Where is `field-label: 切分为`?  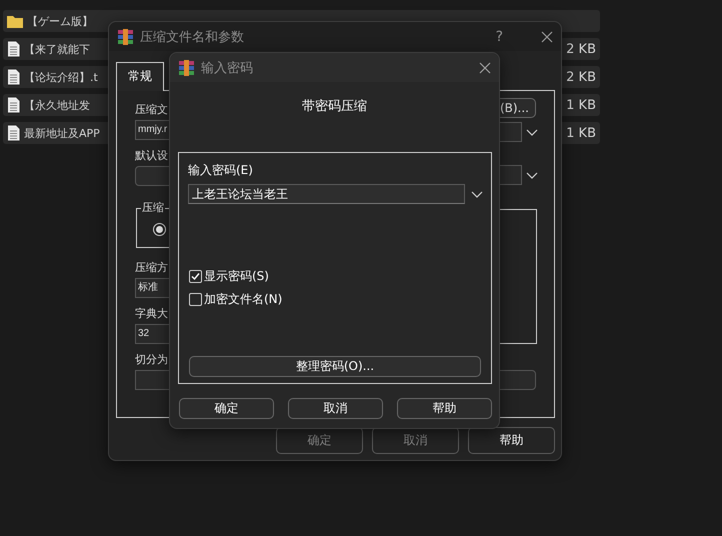
field-label: 切分为 is located at coordinates (152, 360).